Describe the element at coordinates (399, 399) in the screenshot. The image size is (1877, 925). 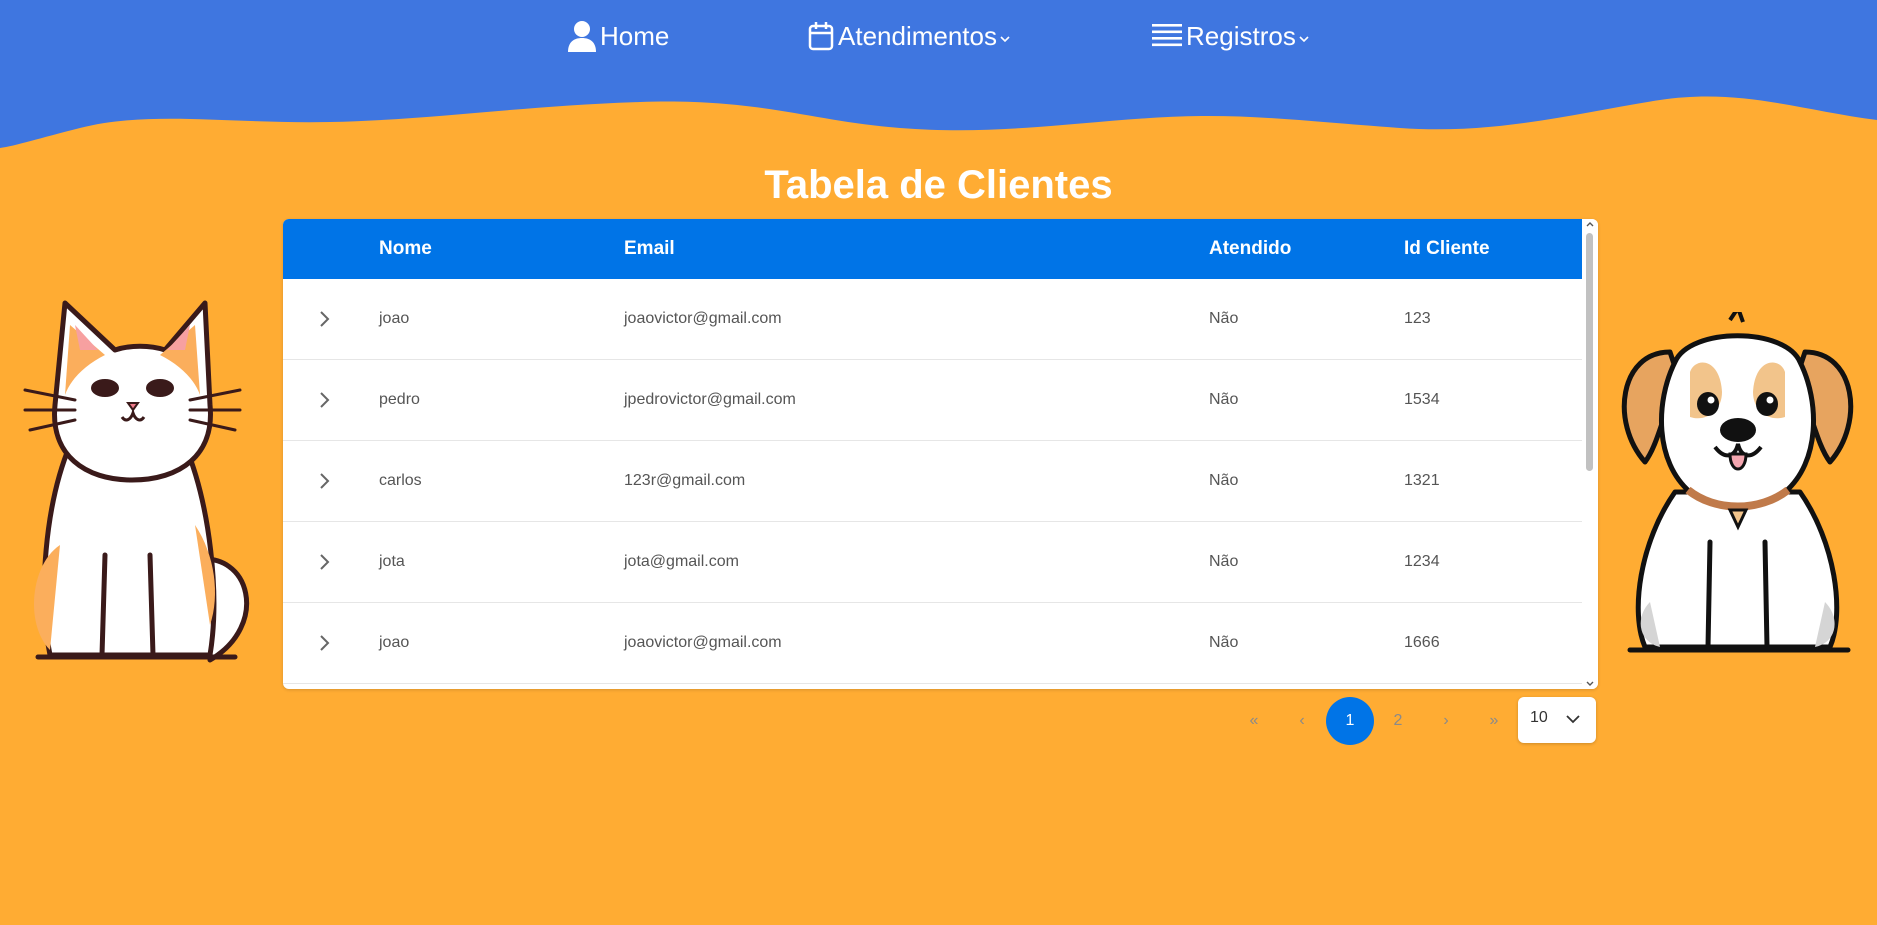
I see `cell-nome: pedro` at that location.